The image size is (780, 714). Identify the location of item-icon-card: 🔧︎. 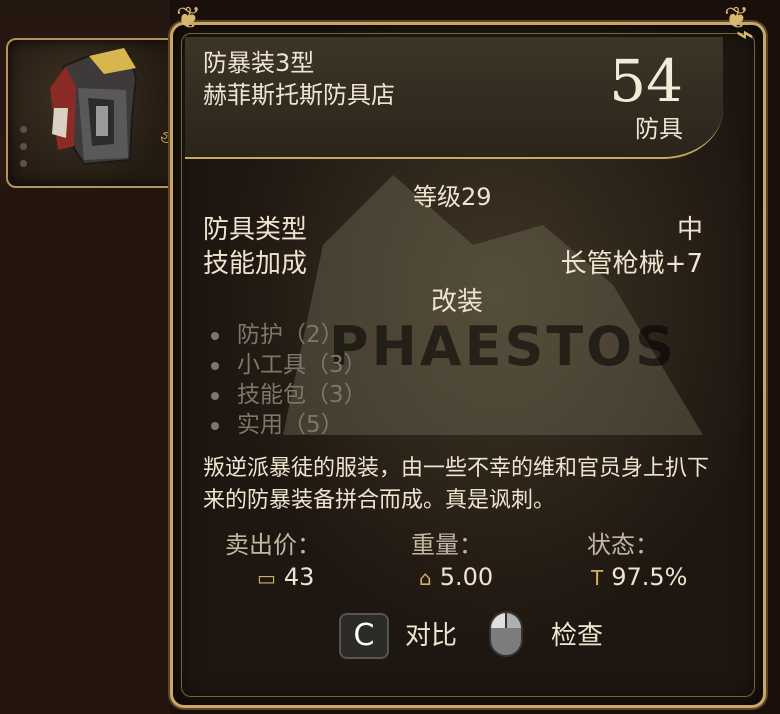
(96, 113).